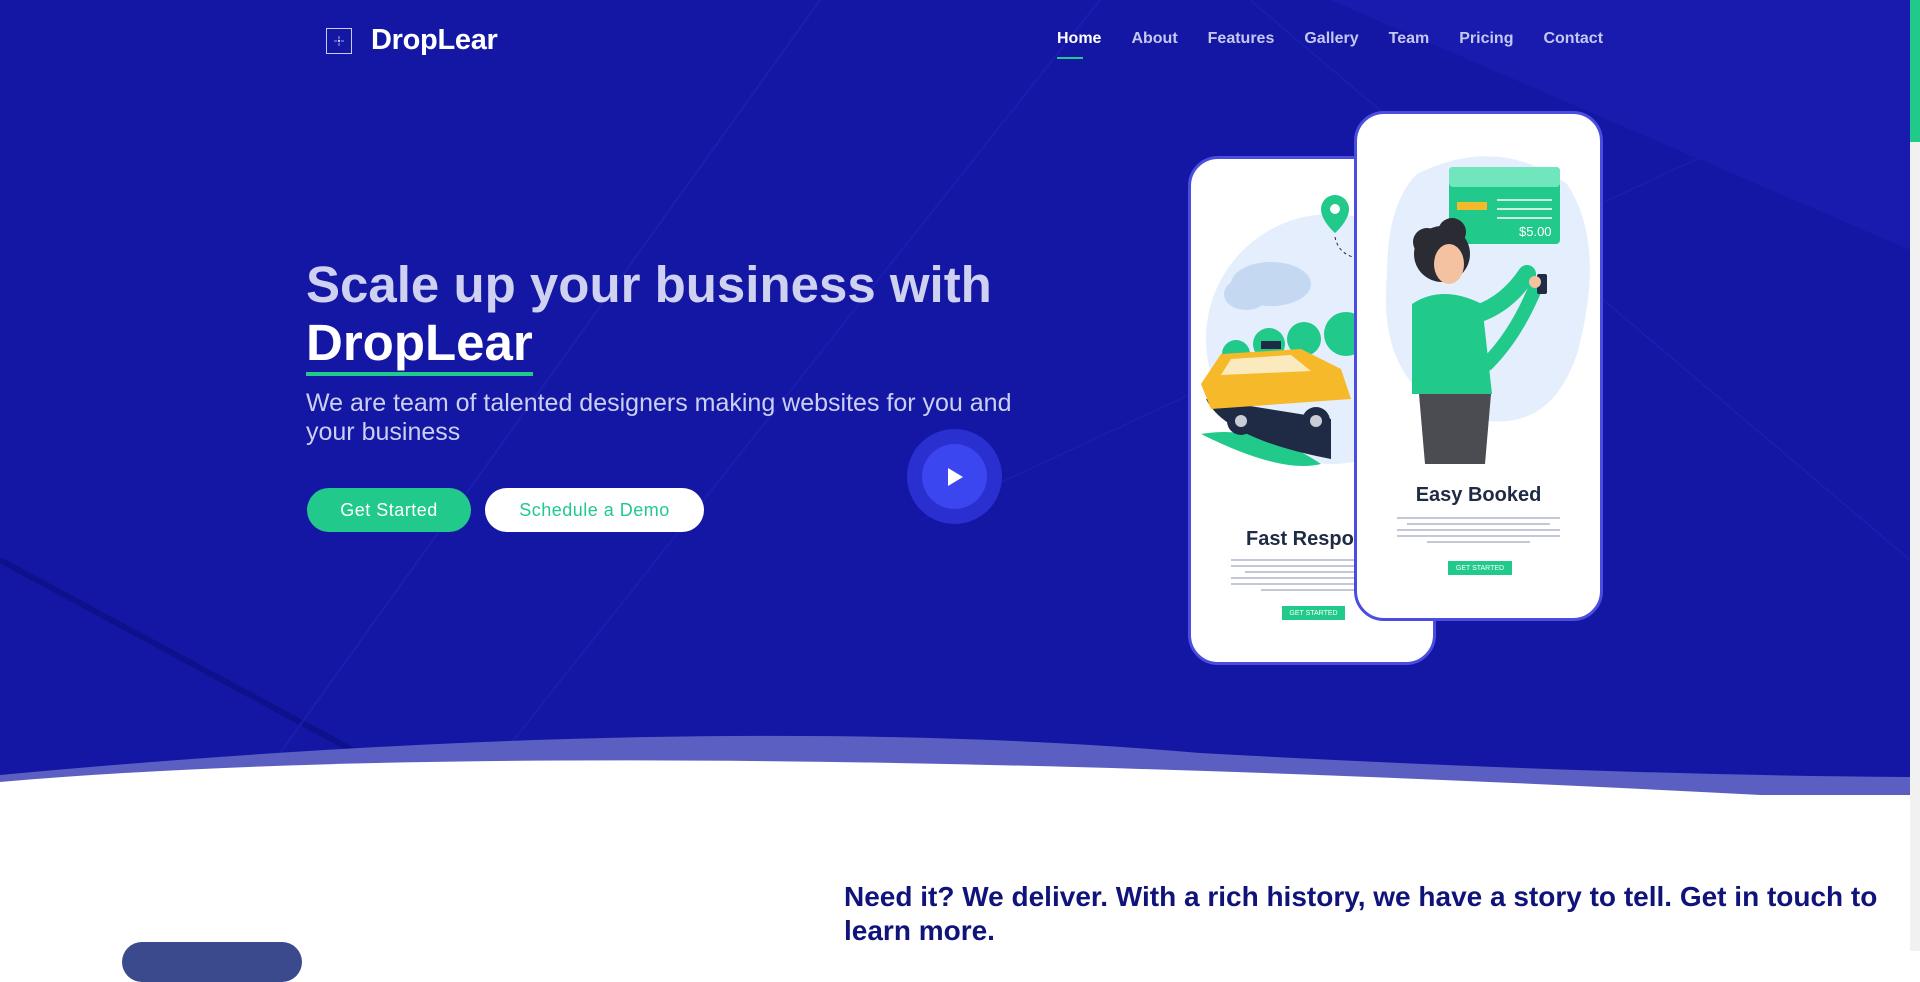 Image resolution: width=1920 pixels, height=982 pixels. I want to click on logo: DropLear, so click(412, 40).